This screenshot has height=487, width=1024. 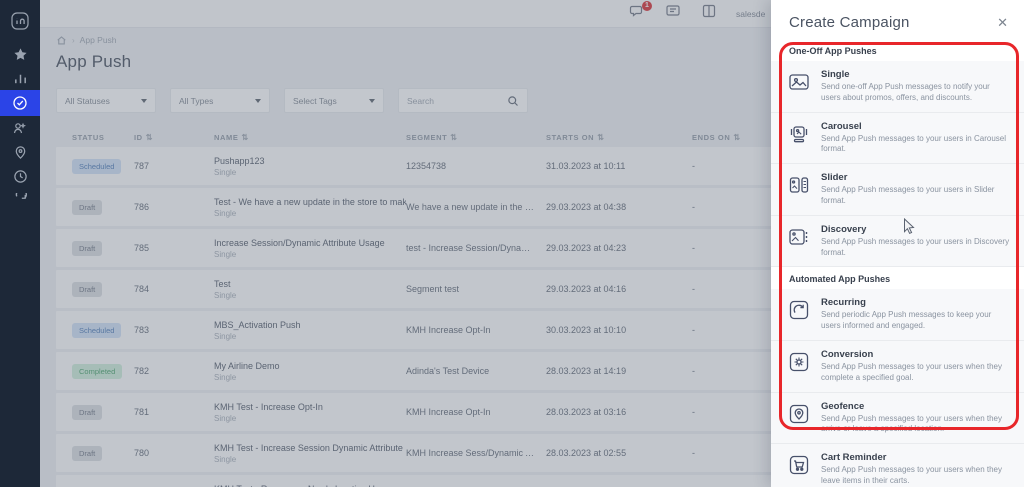 I want to click on option-title: Discovery, so click(x=844, y=229).